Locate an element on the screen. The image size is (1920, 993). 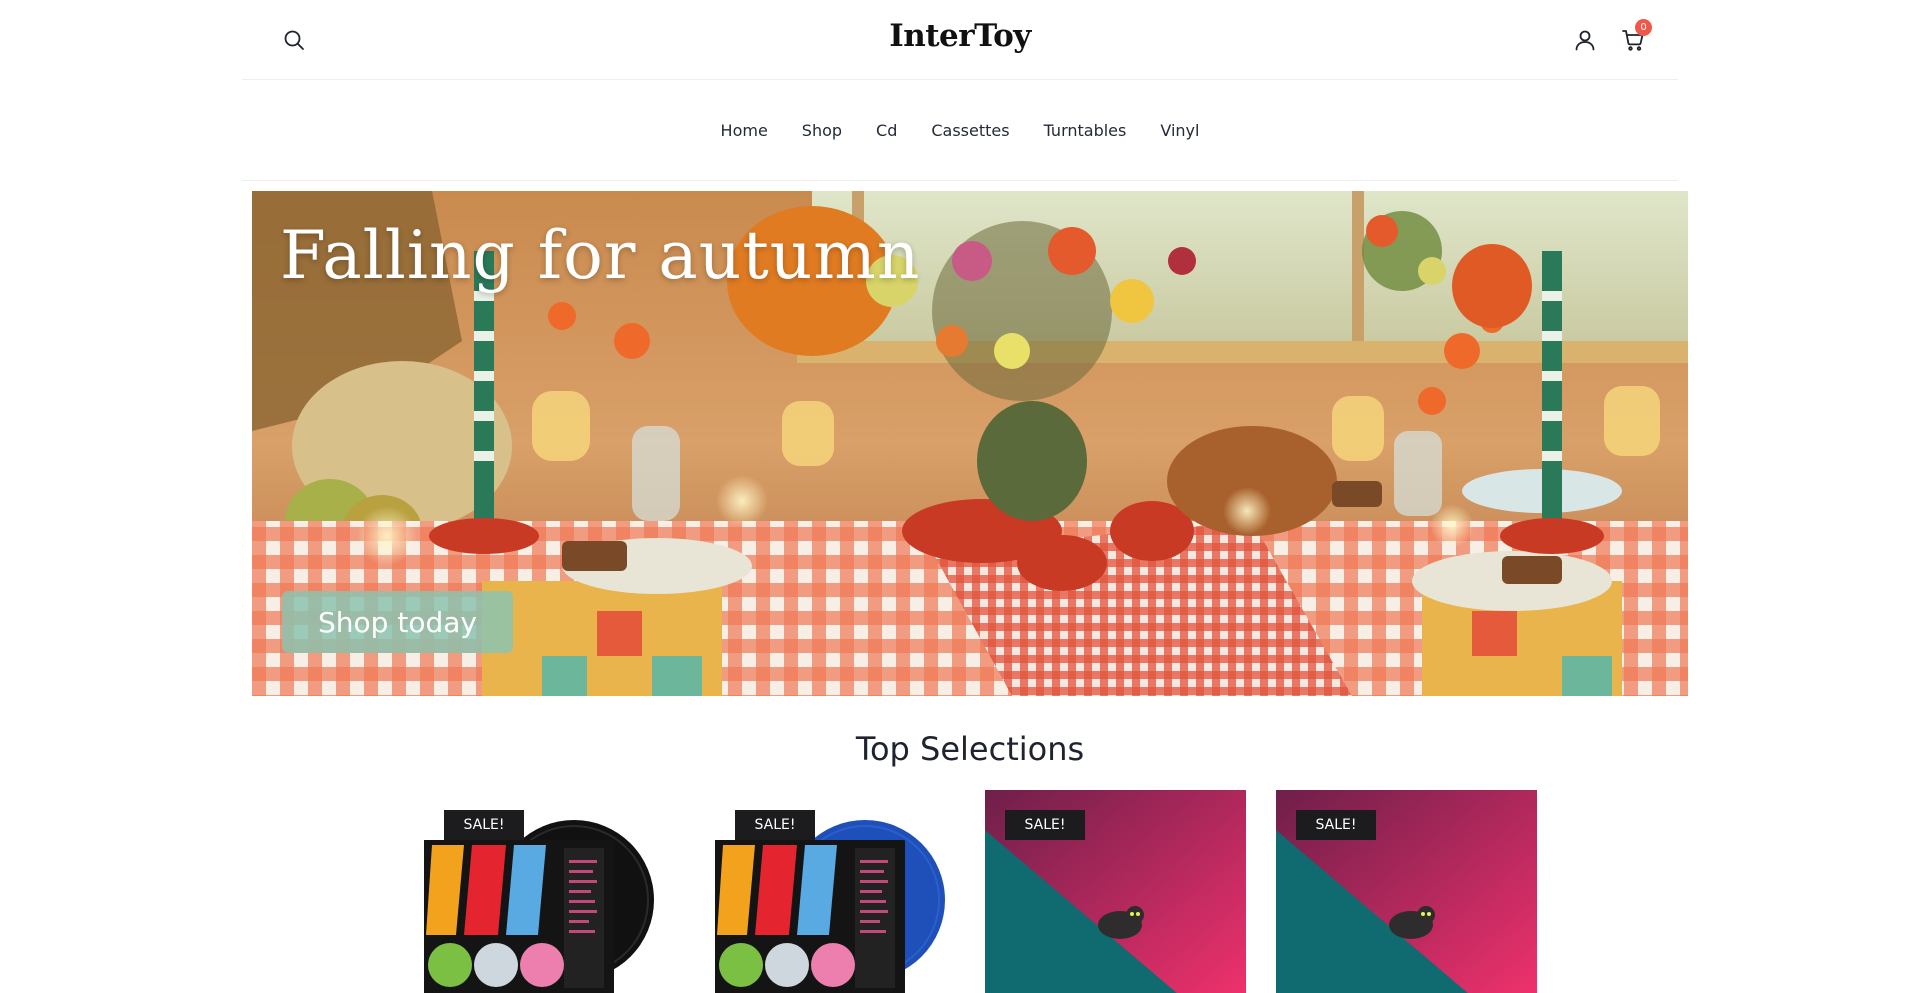
site-header: InterToy 0 is located at coordinates (960, 40).